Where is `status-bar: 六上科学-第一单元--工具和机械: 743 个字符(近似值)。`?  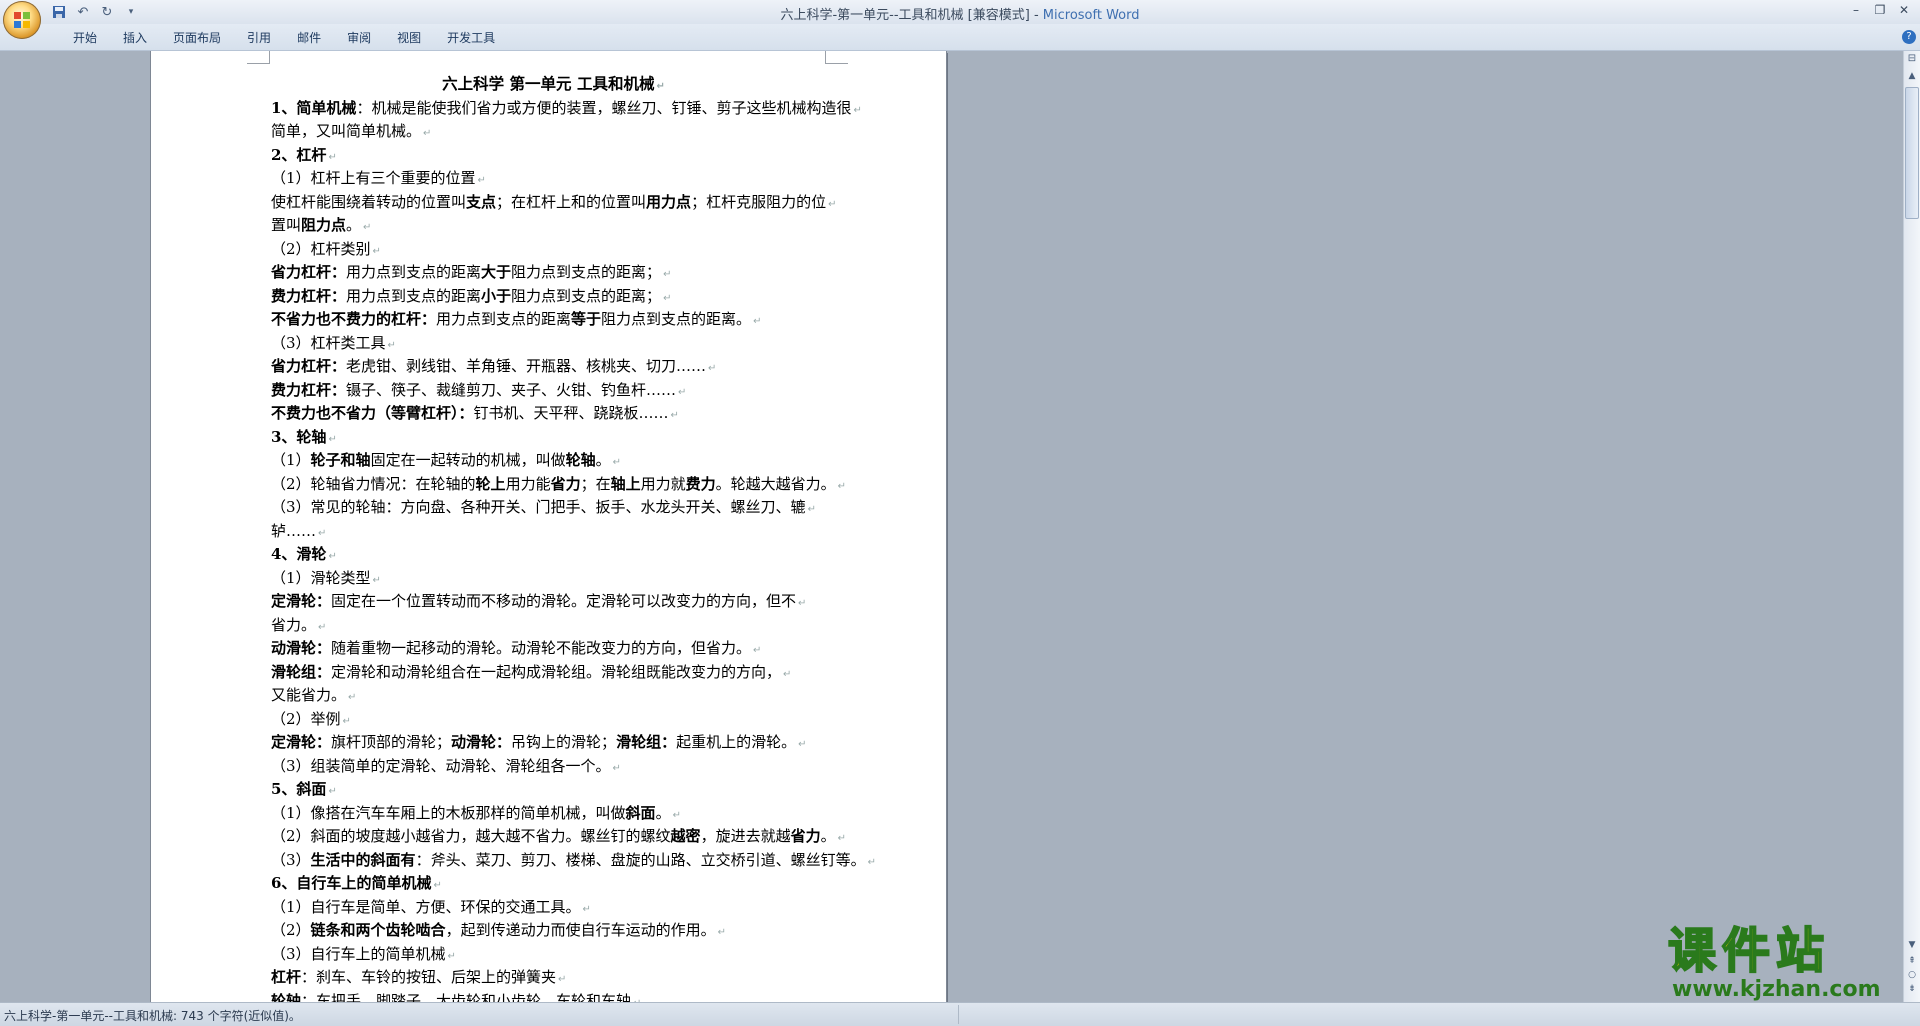 status-bar: 六上科学-第一单元--工具和机械: 743 个字符(近似值)。 is located at coordinates (960, 1014).